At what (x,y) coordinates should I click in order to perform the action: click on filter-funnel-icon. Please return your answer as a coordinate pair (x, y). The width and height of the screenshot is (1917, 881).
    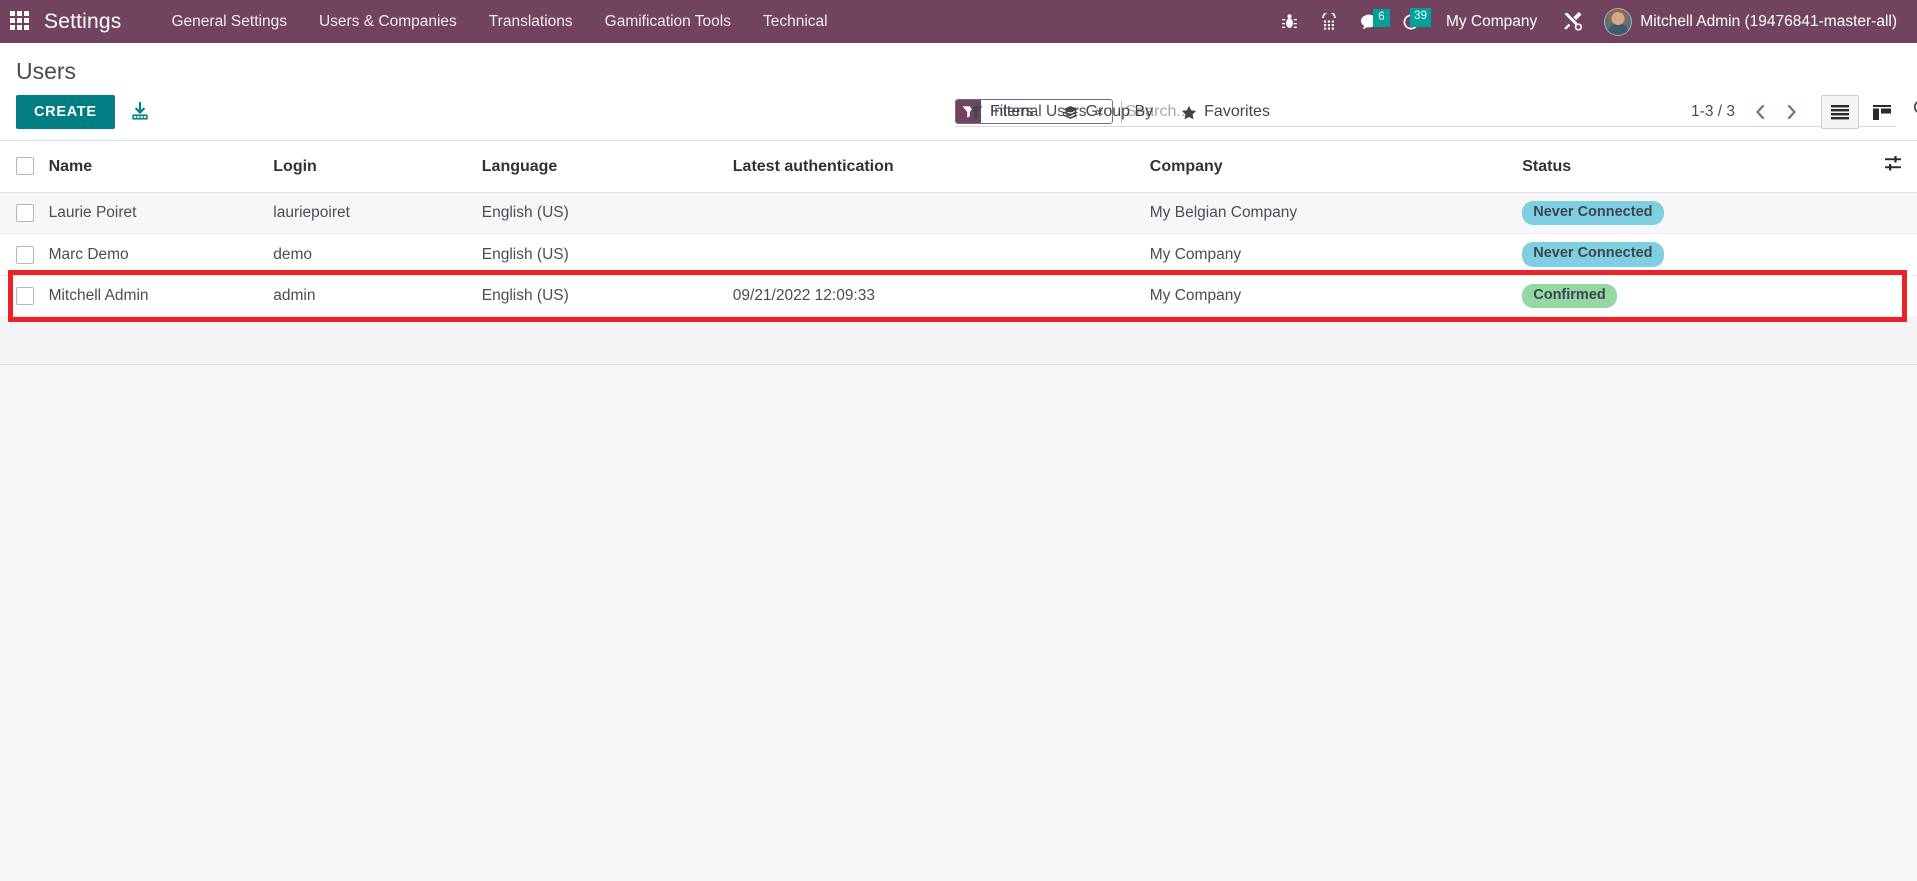
    Looking at the image, I should click on (976, 112).